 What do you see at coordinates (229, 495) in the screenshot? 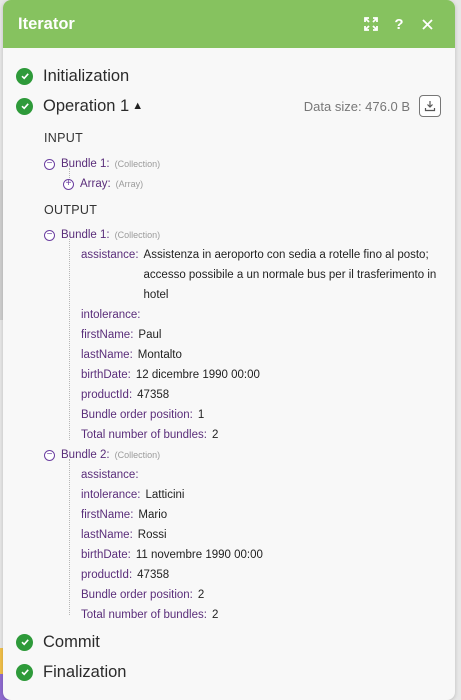
I see `field-intolerance: intolerance: Latticini` at bounding box center [229, 495].